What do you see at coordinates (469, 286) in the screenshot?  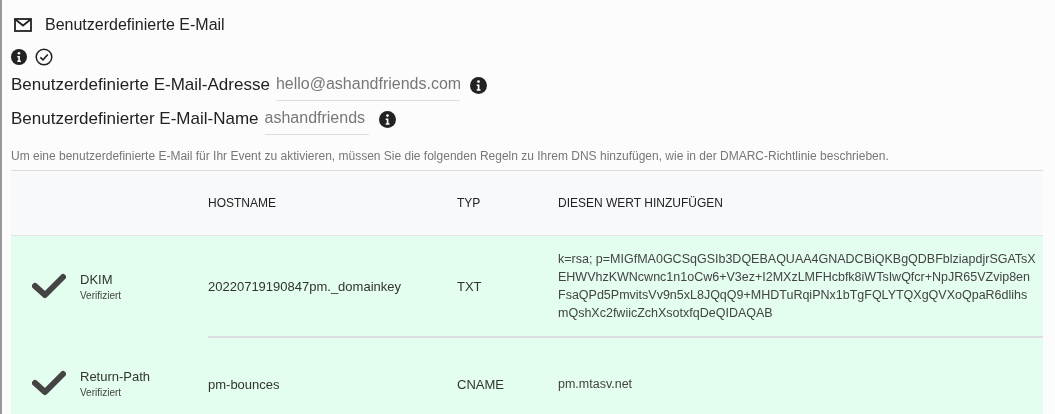 I see `table-cell: TXT` at bounding box center [469, 286].